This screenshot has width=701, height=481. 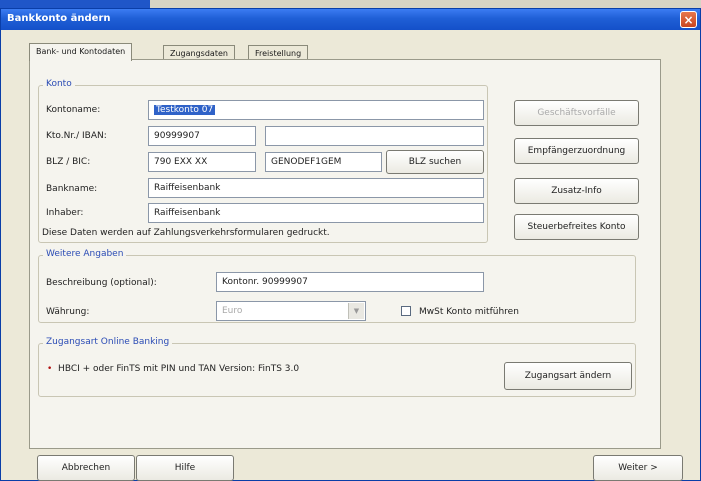 What do you see at coordinates (316, 213) in the screenshot?
I see `inhaber-field: Raiffeisenbank` at bounding box center [316, 213].